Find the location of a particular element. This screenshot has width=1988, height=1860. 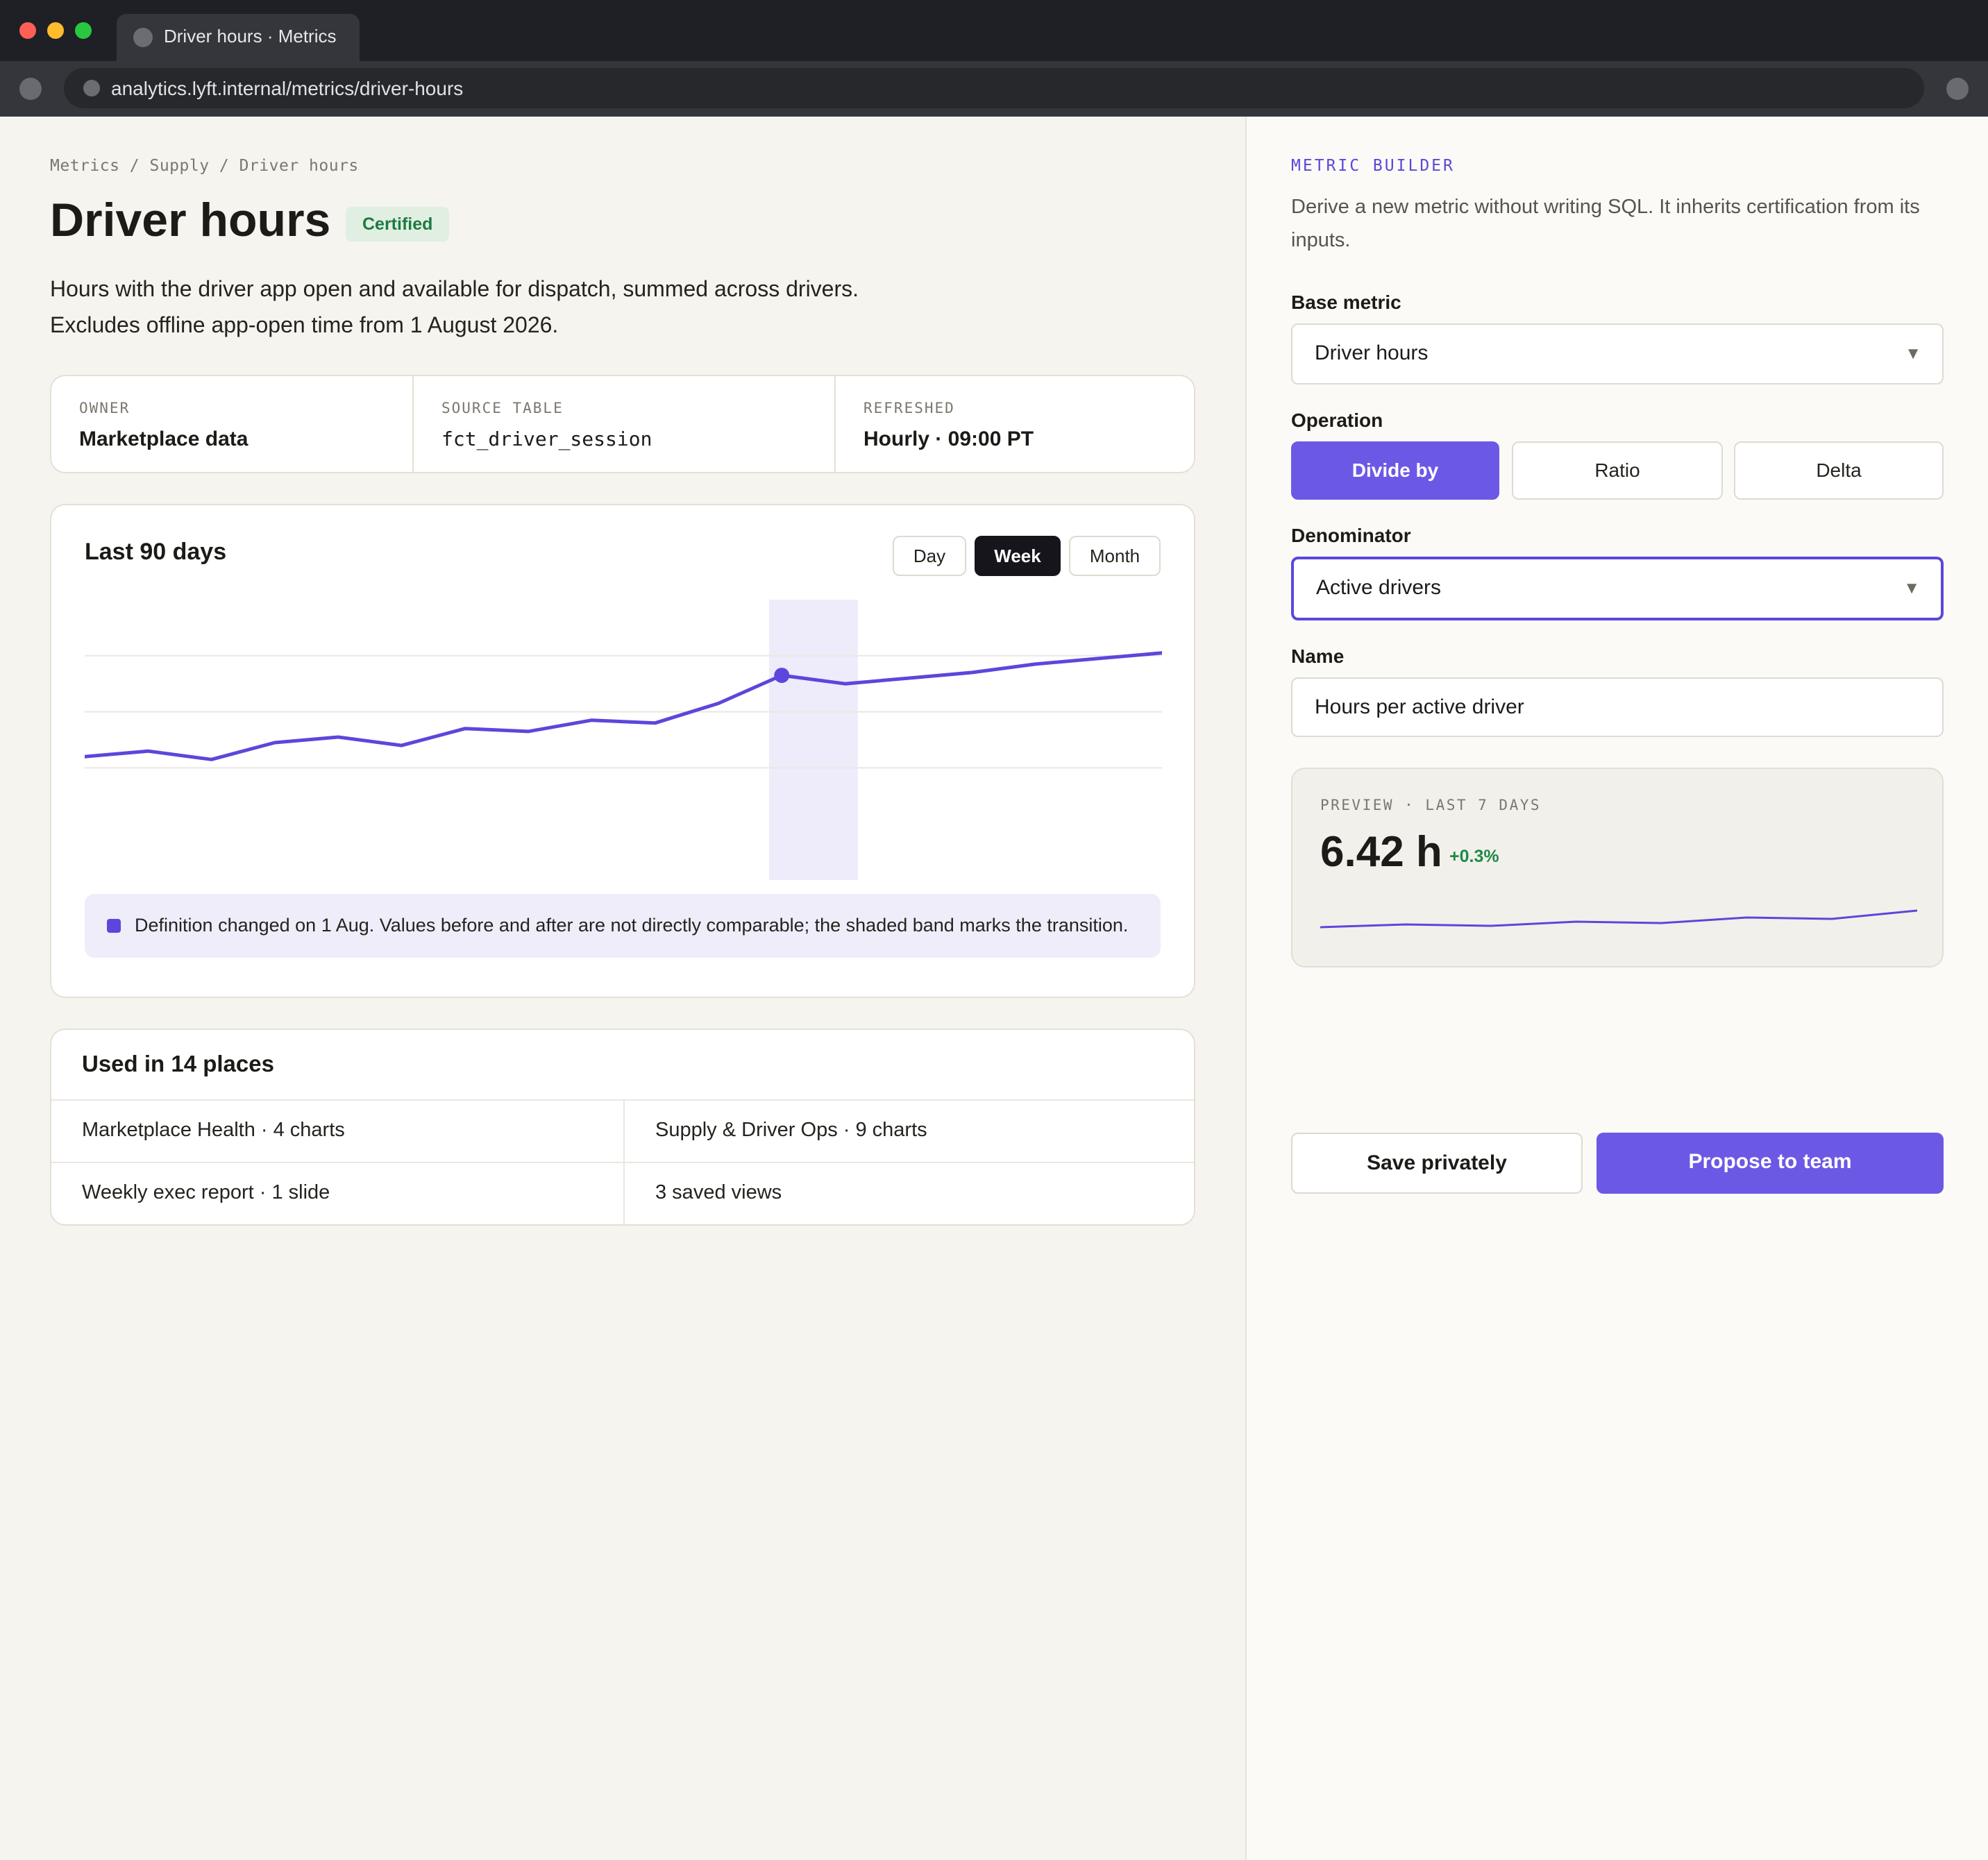

usage-item: 3 saved views is located at coordinates (908, 1193).